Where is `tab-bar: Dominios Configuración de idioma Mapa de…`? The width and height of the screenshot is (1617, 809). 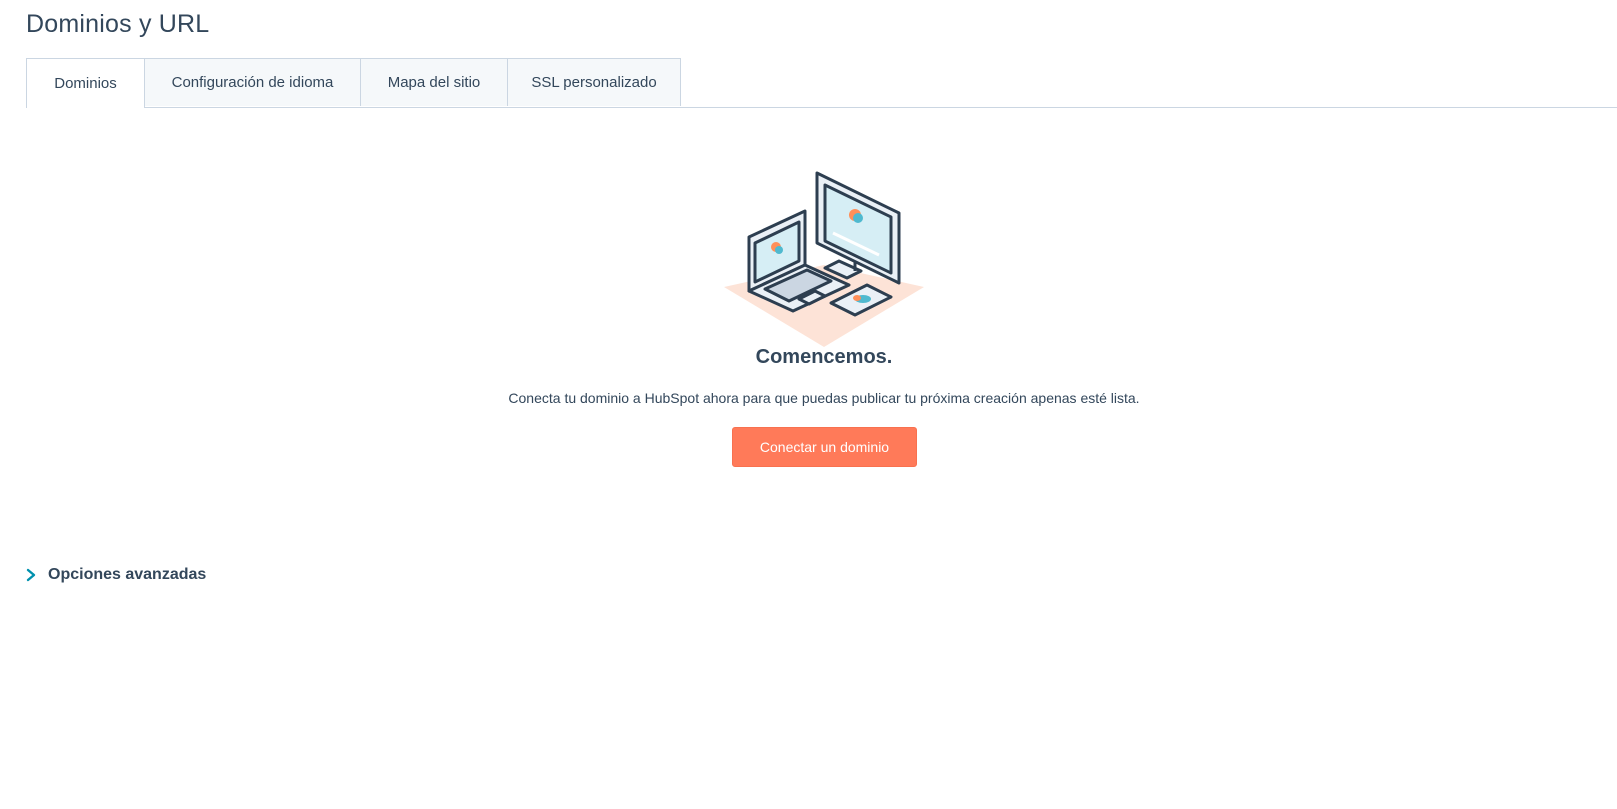 tab-bar: Dominios Configuración de idioma Mapa de… is located at coordinates (821, 83).